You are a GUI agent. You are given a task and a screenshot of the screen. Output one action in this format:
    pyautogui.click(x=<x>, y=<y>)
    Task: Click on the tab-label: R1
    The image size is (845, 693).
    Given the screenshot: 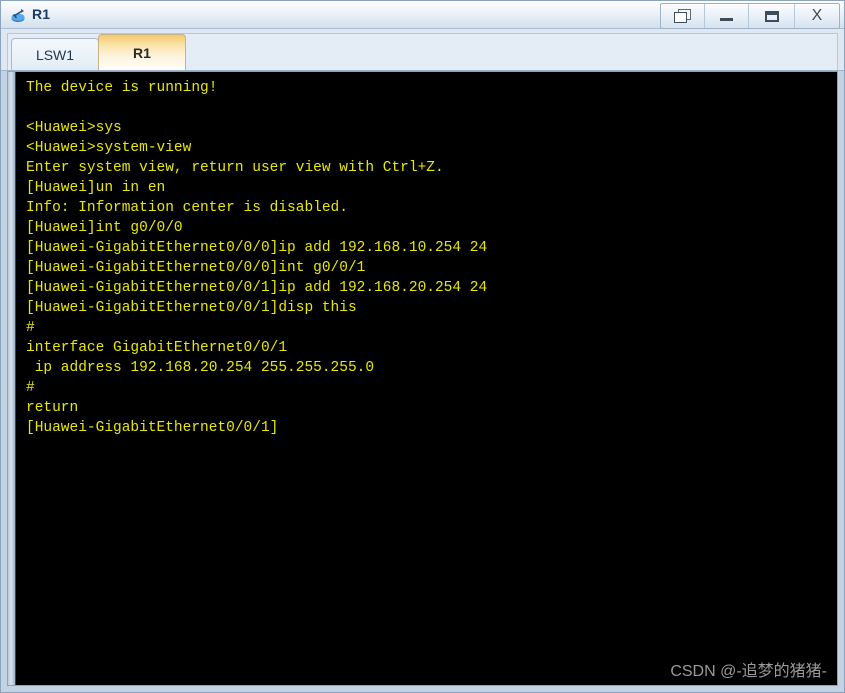 What is the action you would take?
    pyautogui.click(x=142, y=52)
    